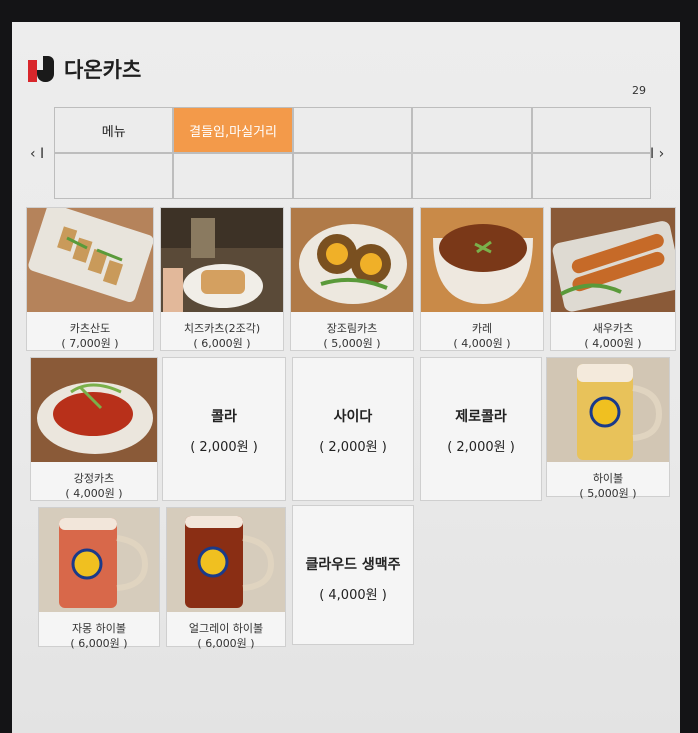 This screenshot has height=733, width=698. Describe the element at coordinates (114, 130) in the screenshot. I see `tab-menu: 메뉴` at that location.